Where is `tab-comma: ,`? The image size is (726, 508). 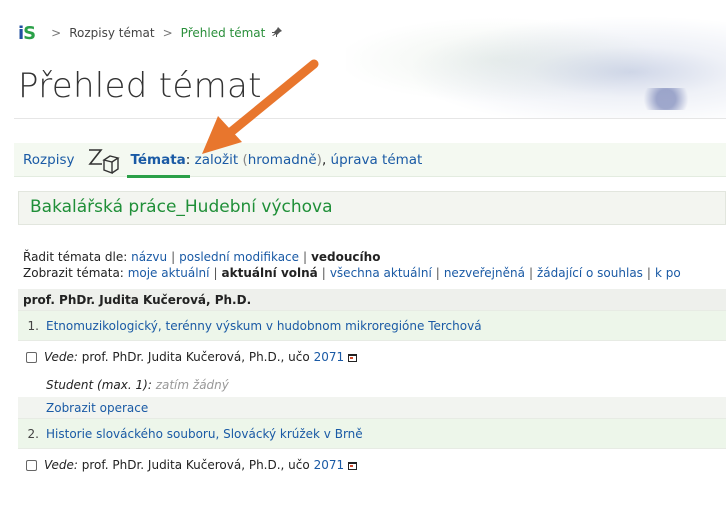 tab-comma: , is located at coordinates (324, 159).